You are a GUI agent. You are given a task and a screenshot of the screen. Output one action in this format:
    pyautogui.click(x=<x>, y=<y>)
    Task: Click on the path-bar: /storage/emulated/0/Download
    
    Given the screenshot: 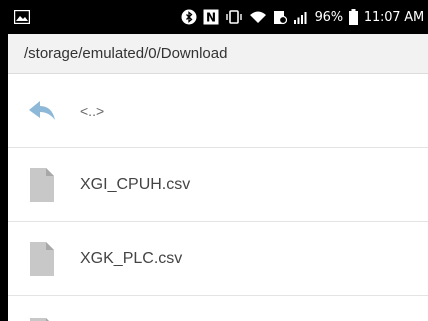 What is the action you would take?
    pyautogui.click(x=218, y=54)
    